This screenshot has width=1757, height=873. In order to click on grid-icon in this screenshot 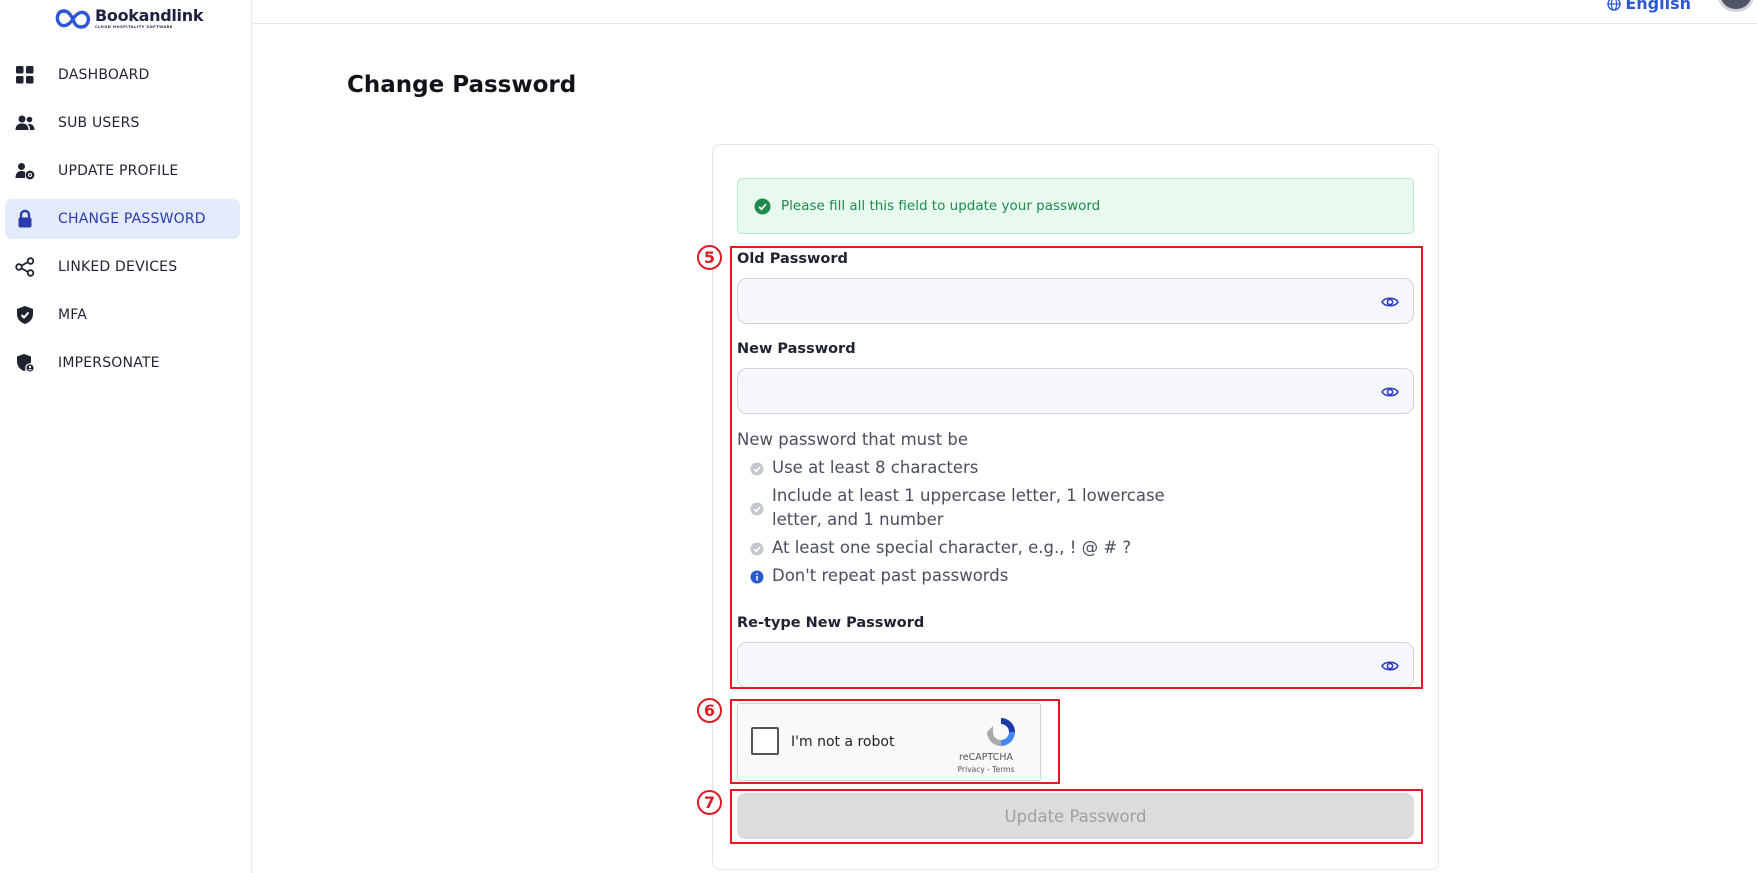, I will do `click(28, 75)`.